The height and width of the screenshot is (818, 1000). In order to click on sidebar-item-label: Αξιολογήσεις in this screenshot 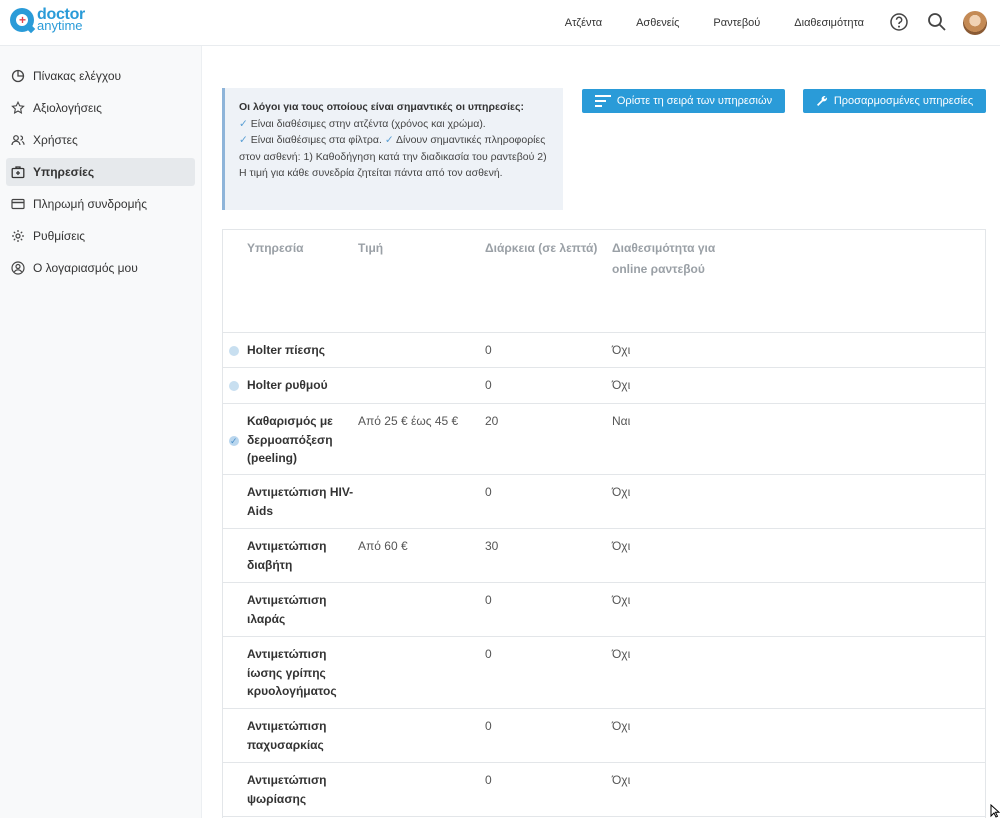, I will do `click(67, 108)`.